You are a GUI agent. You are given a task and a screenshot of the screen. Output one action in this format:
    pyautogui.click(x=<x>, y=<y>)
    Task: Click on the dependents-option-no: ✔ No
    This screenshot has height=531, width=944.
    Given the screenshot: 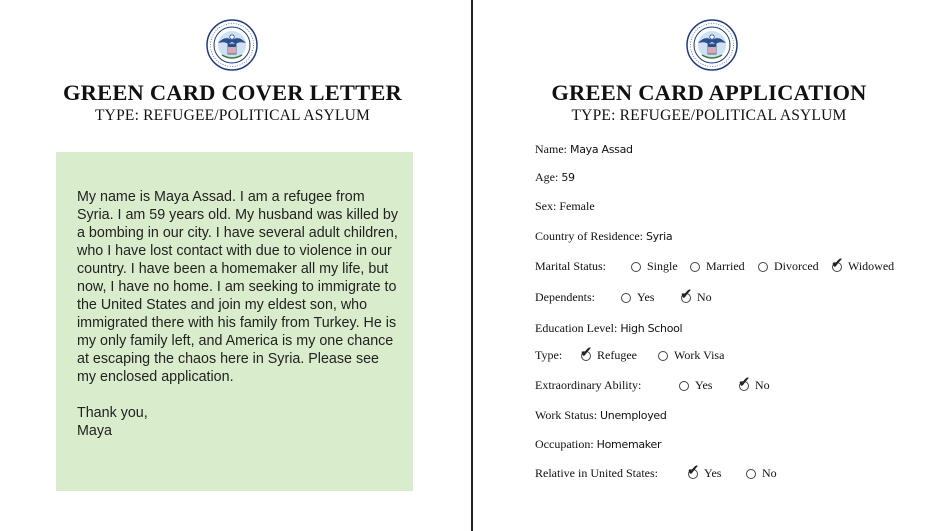 What is the action you would take?
    pyautogui.click(x=696, y=295)
    